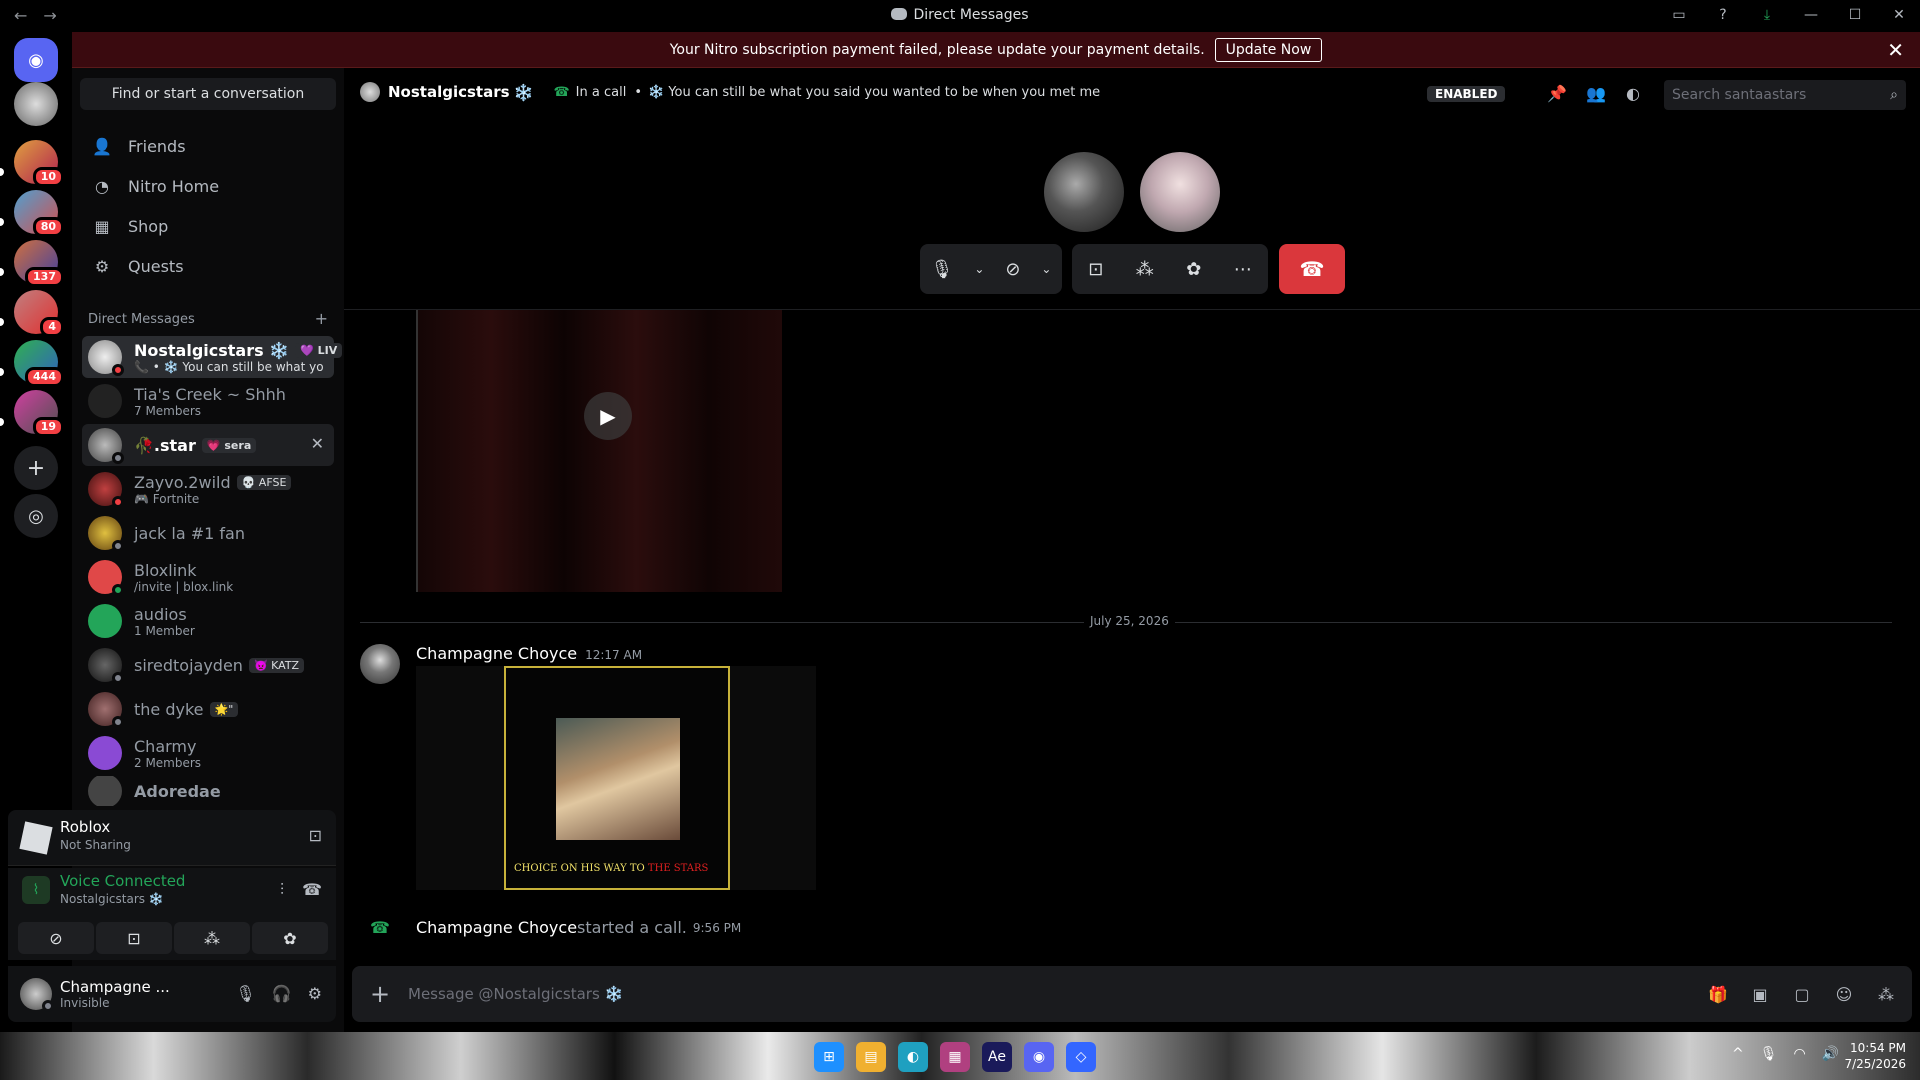 This screenshot has height=1080, width=1920. I want to click on emoji-icon: ☺, so click(1844, 994).